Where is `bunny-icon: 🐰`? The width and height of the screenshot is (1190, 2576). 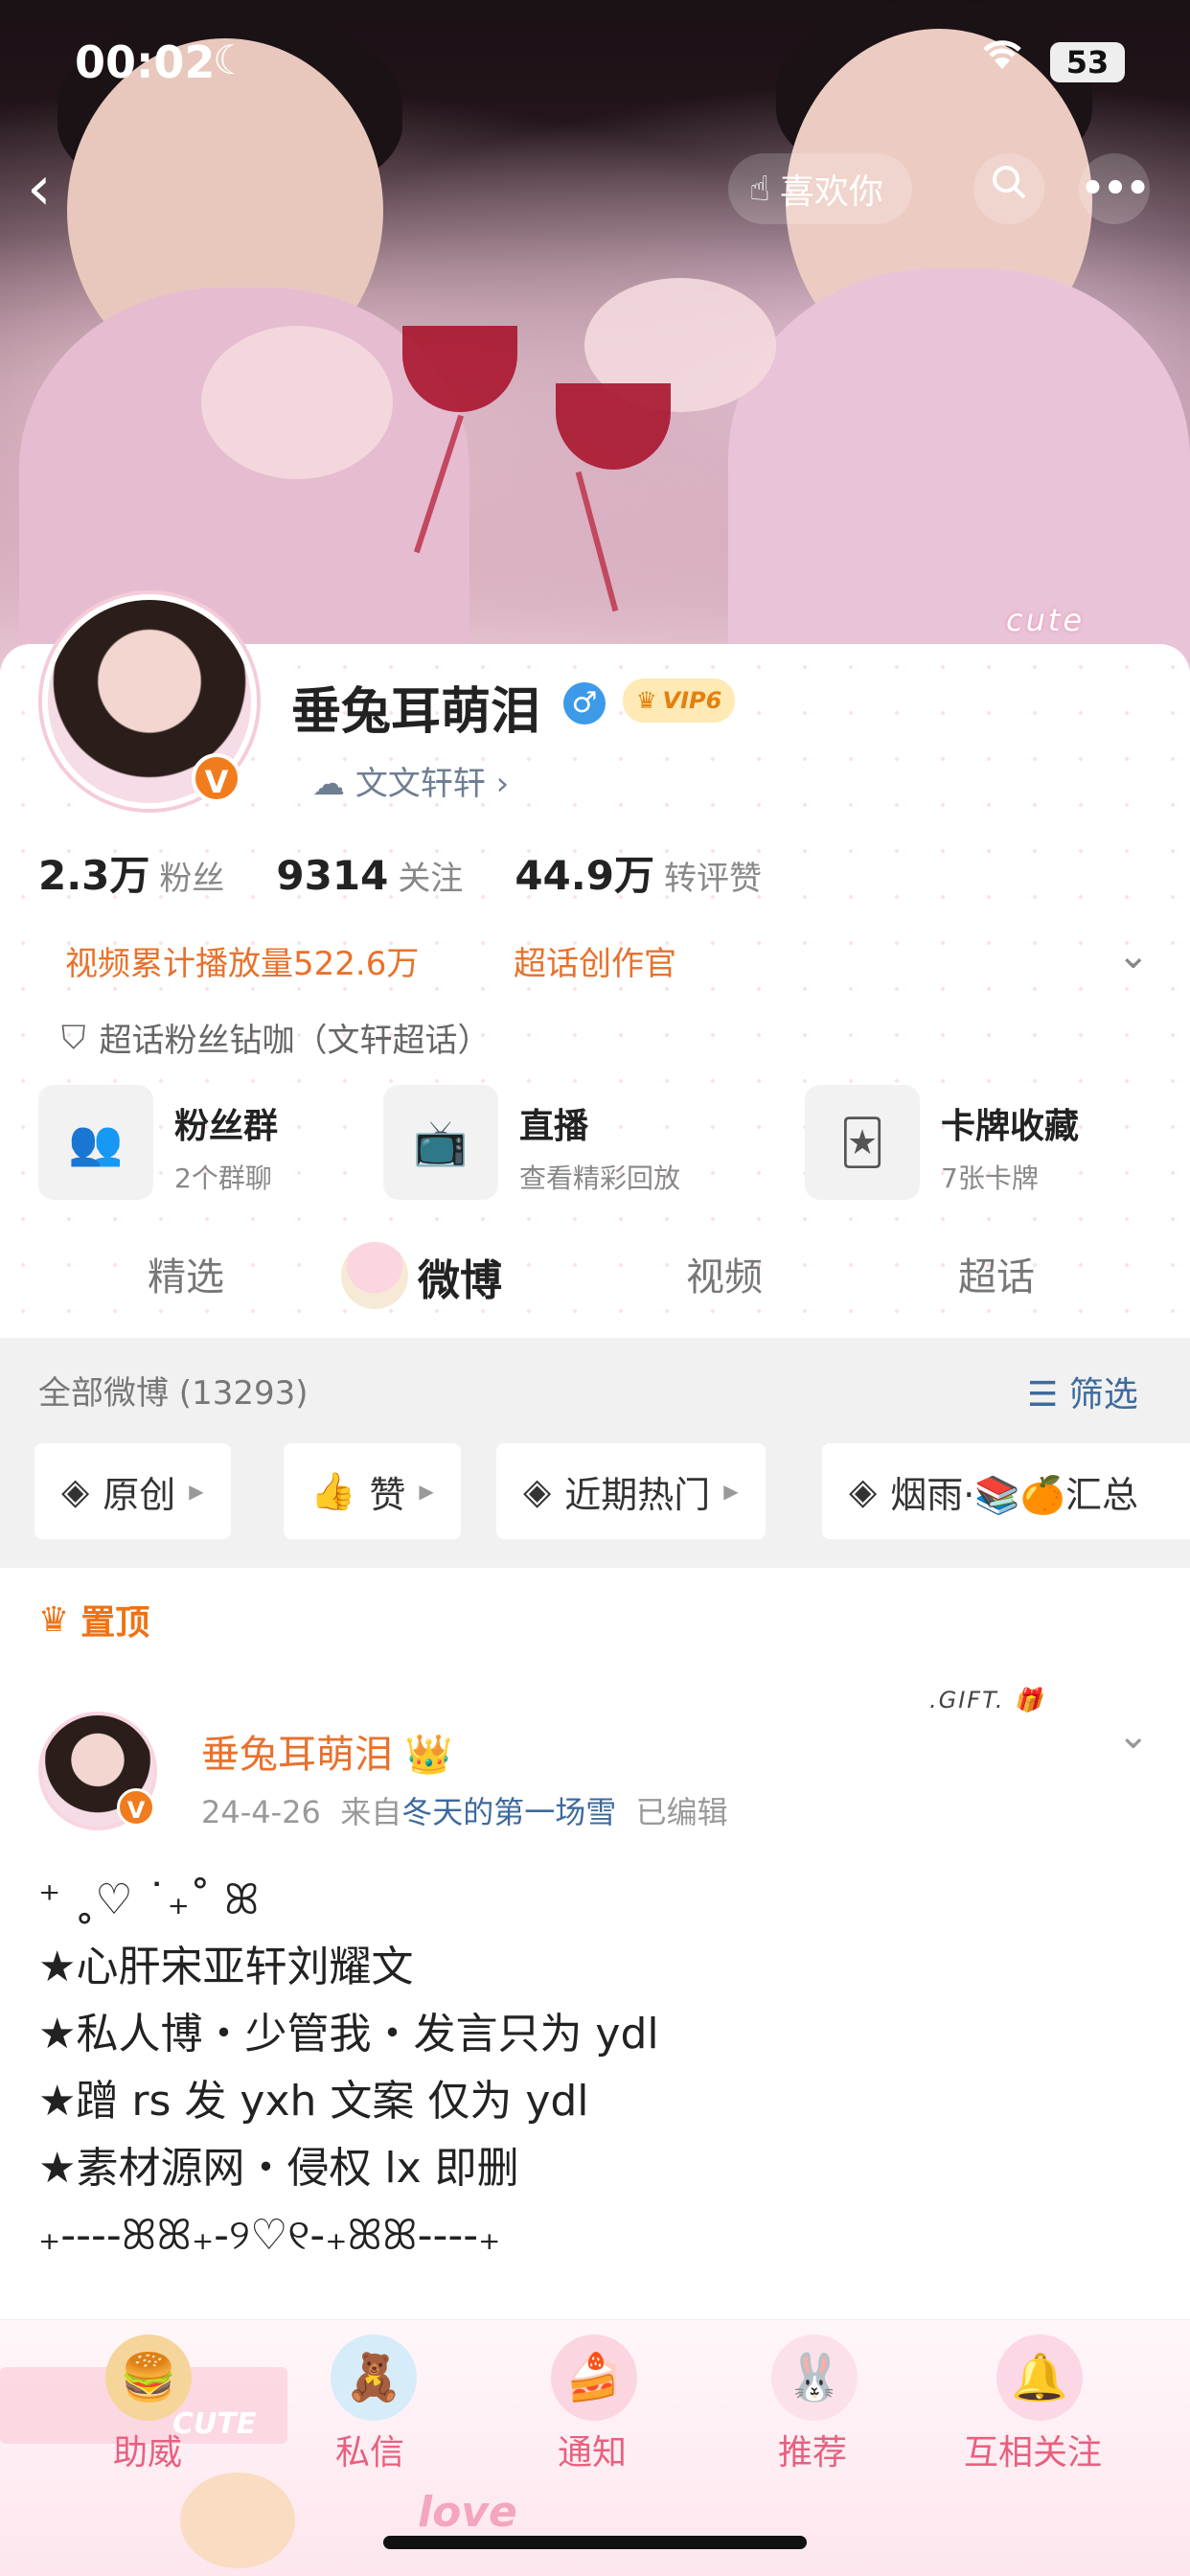 bunny-icon: 🐰 is located at coordinates (814, 2377).